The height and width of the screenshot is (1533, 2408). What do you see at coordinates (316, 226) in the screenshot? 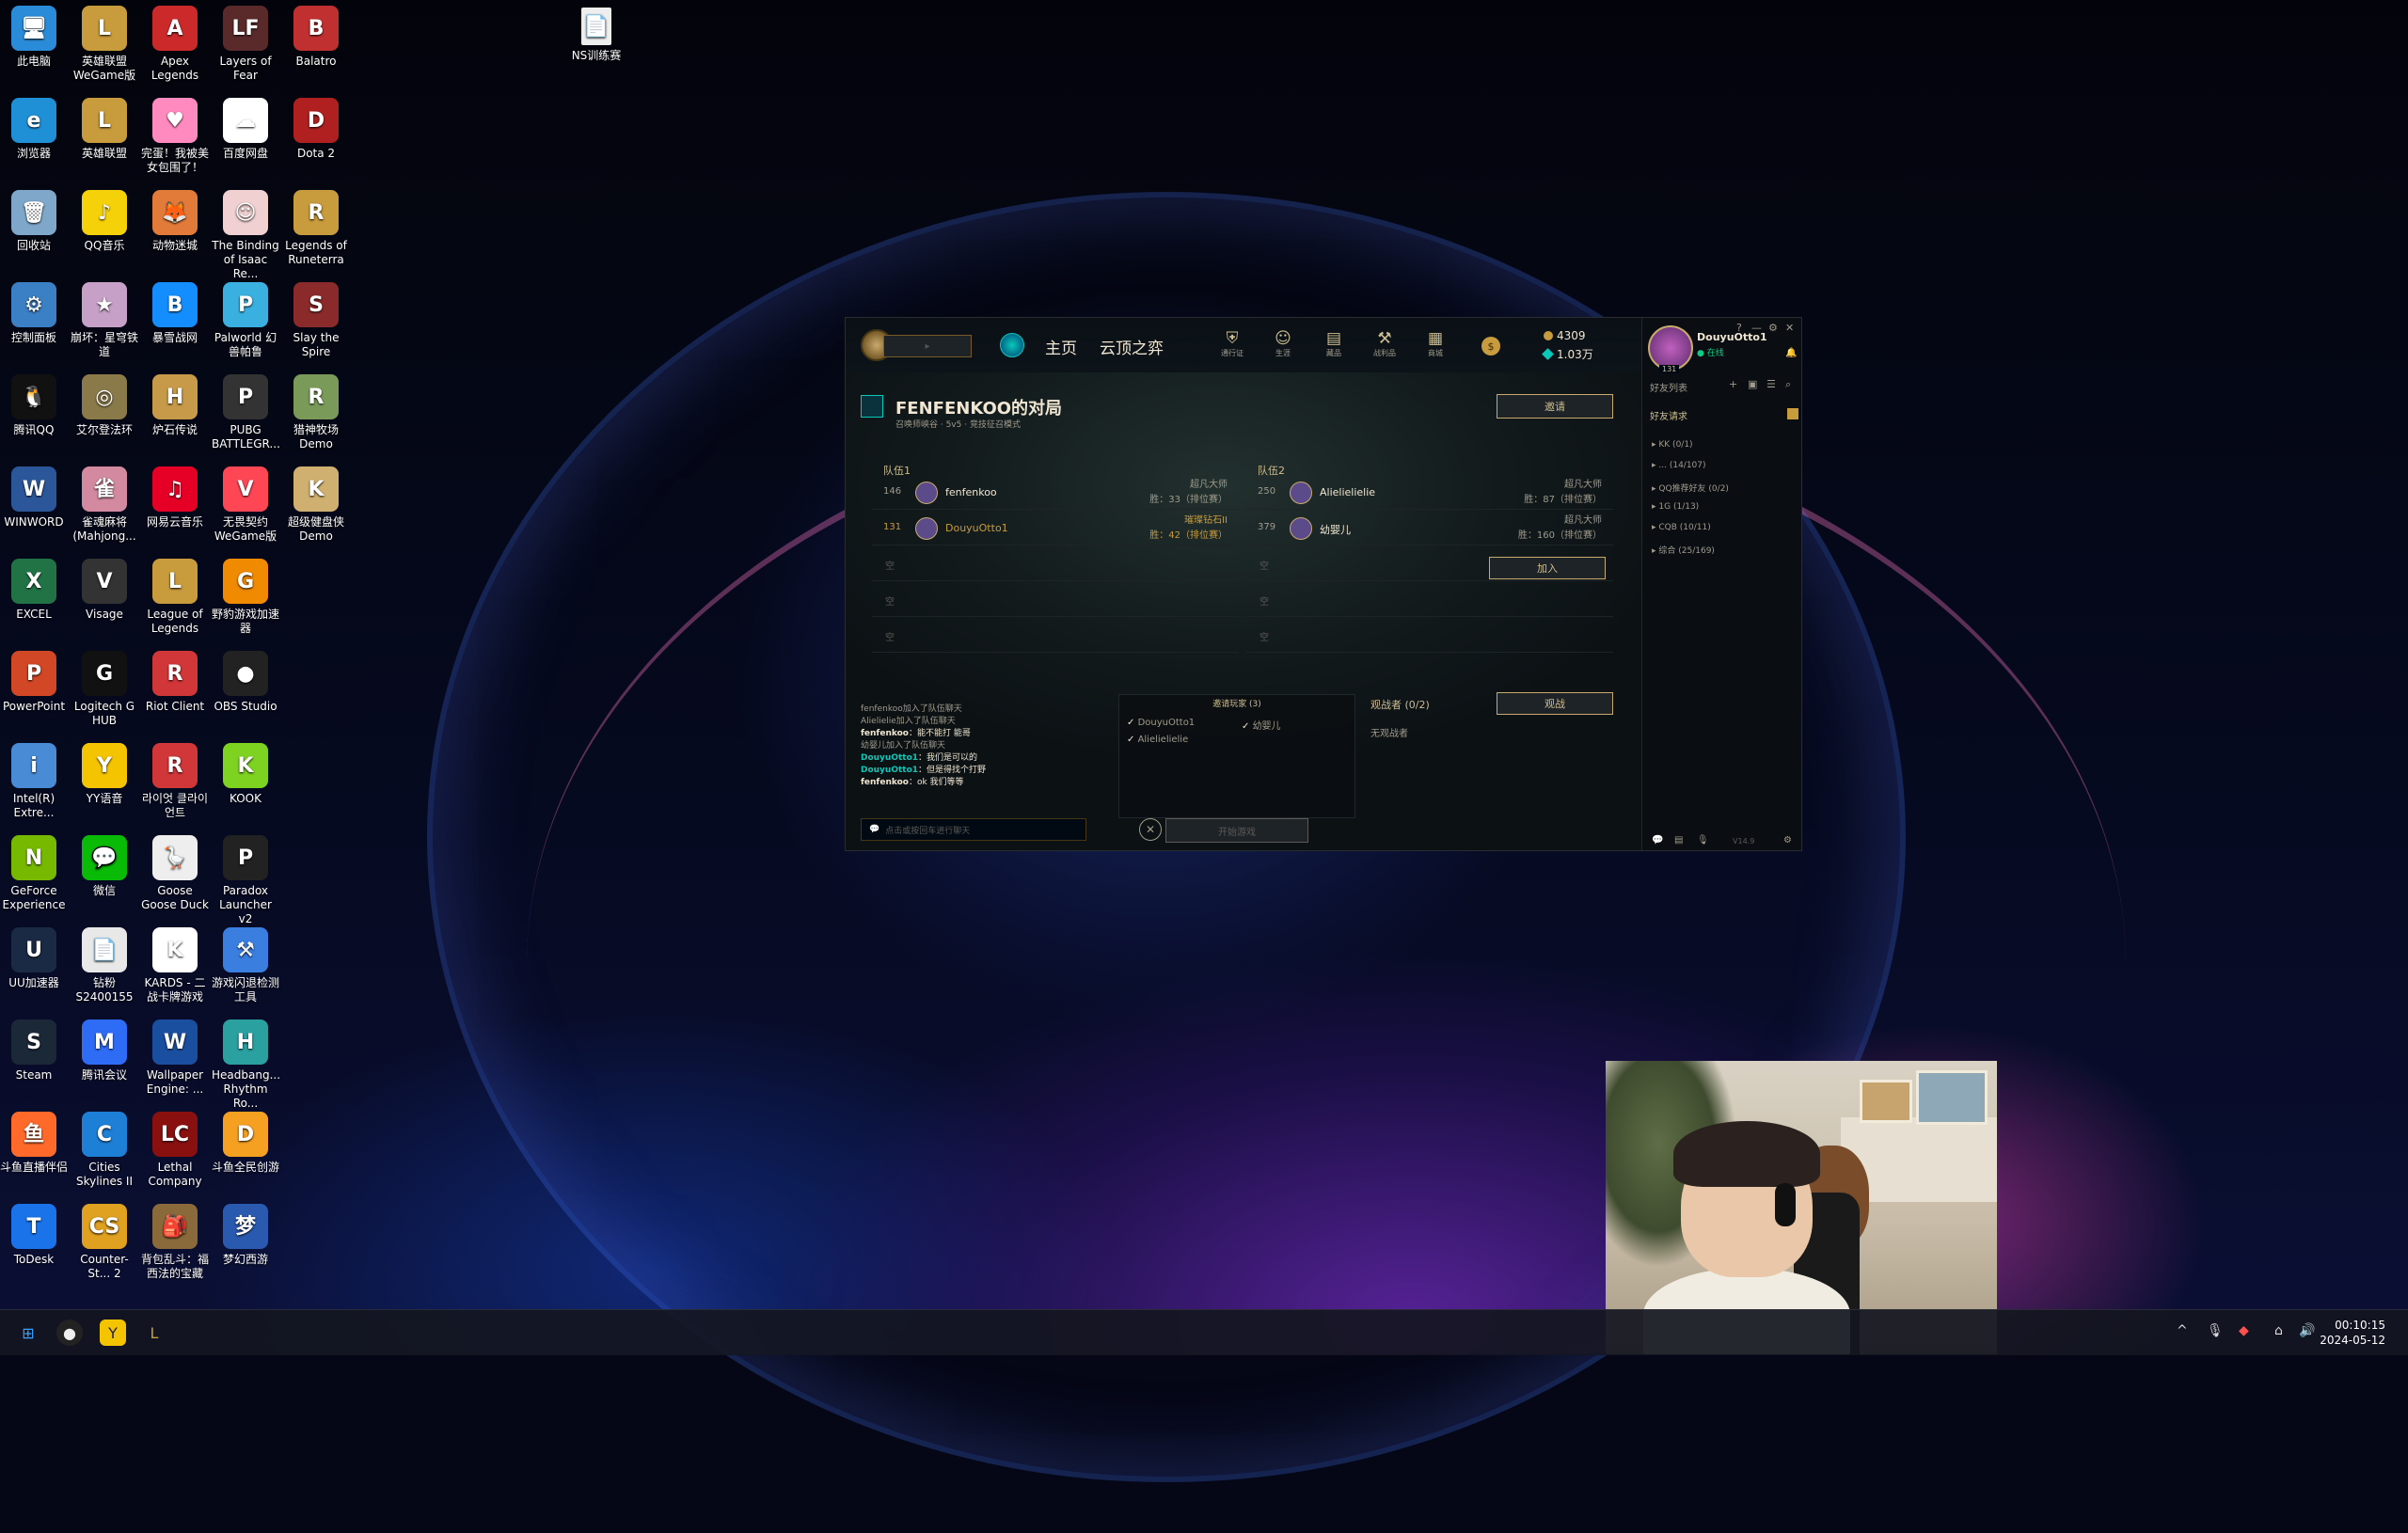
I see `desktop-icon: R Legends of Runeterra` at bounding box center [316, 226].